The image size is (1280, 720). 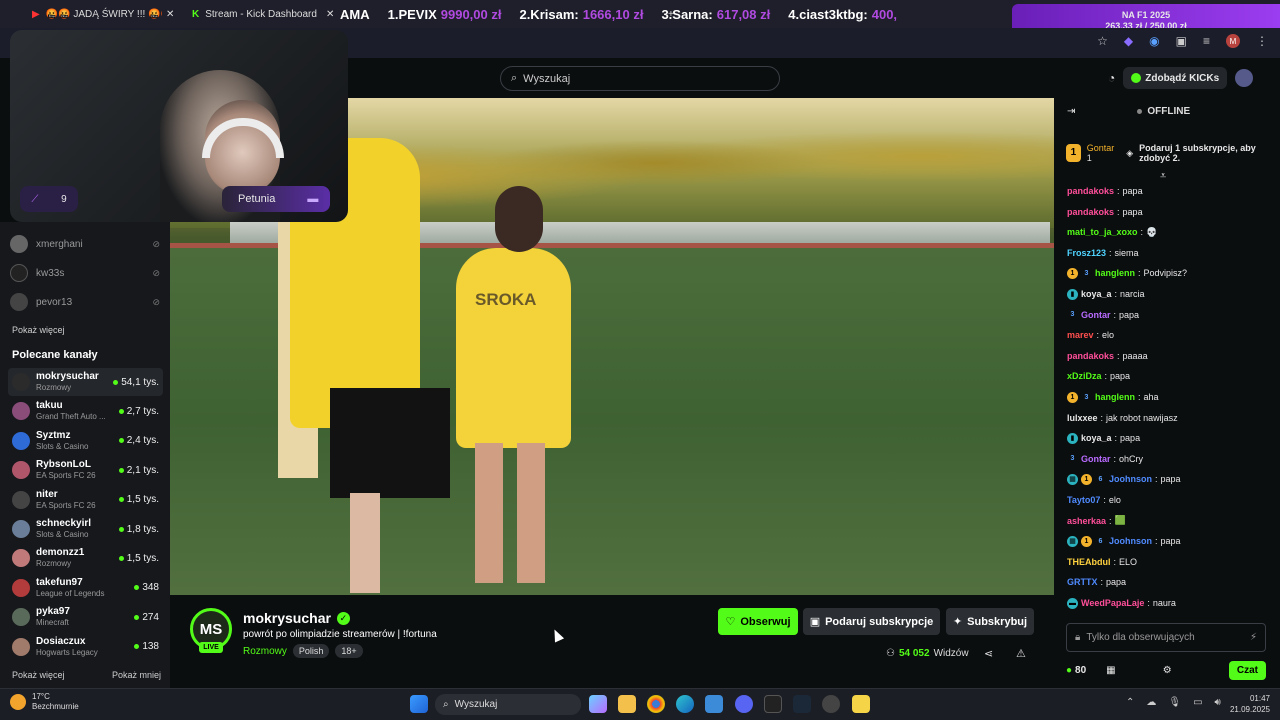 I want to click on points-value: 80, so click(x=1080, y=670).